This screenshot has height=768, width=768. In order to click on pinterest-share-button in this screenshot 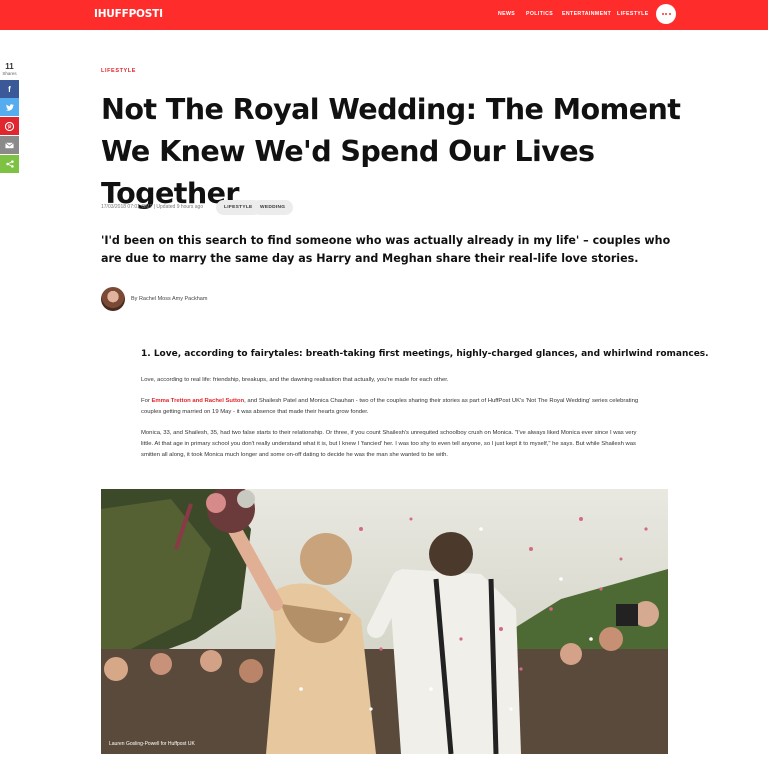, I will do `click(9, 126)`.